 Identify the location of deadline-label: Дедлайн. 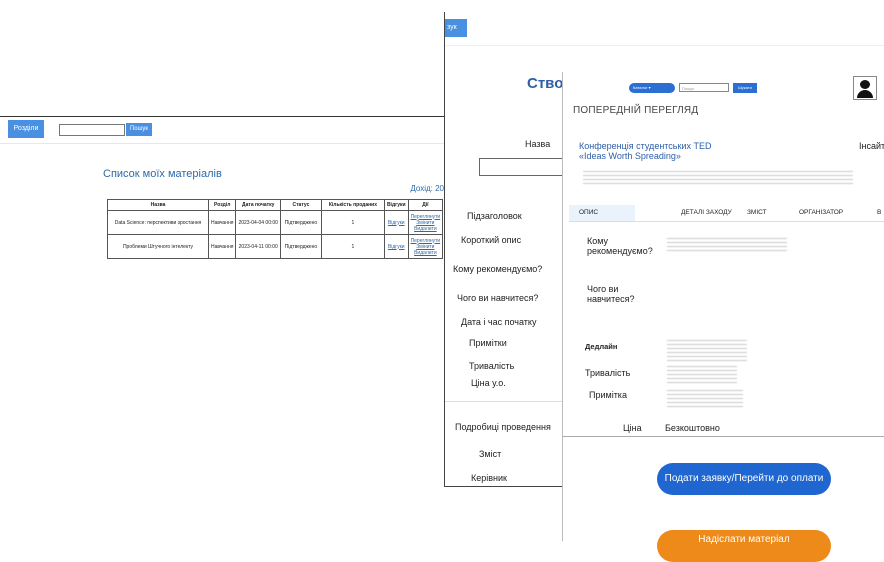
(601, 346).